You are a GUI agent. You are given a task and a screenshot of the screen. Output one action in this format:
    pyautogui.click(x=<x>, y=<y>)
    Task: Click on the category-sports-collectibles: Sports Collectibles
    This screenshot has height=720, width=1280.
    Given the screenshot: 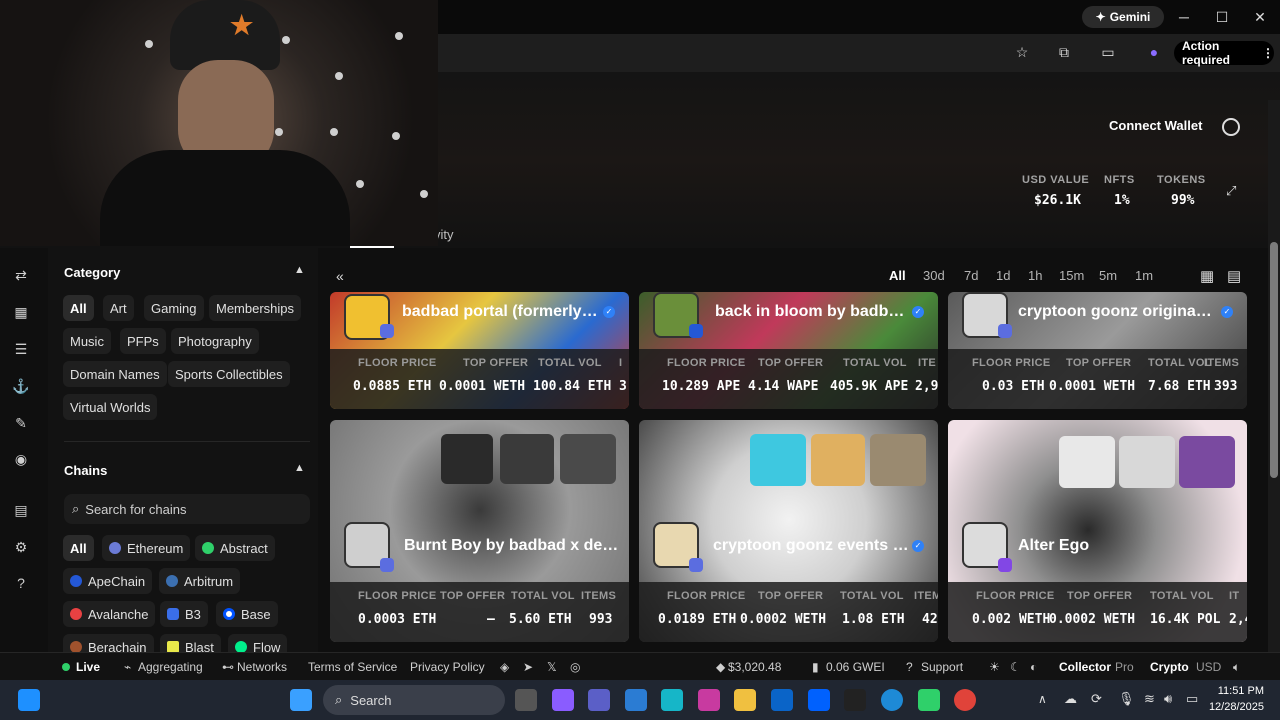 What is the action you would take?
    pyautogui.click(x=229, y=374)
    